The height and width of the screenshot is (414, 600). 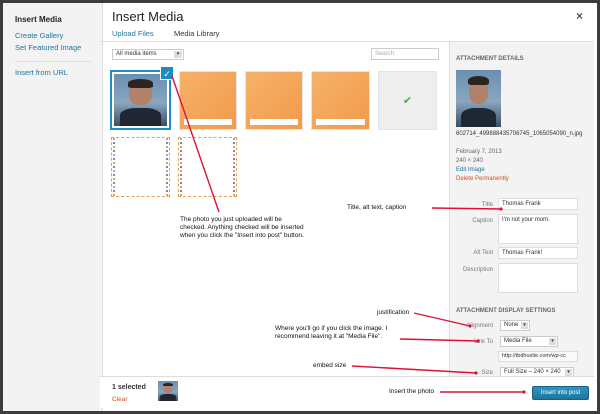 I want to click on media-filter-select: All media items ▾, so click(x=148, y=54).